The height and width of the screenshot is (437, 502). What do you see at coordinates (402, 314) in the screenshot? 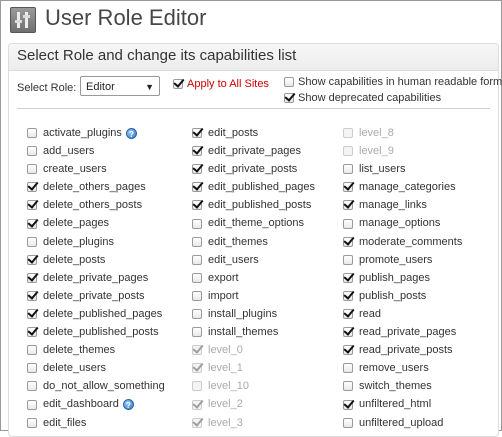
I see `capability-item: read` at bounding box center [402, 314].